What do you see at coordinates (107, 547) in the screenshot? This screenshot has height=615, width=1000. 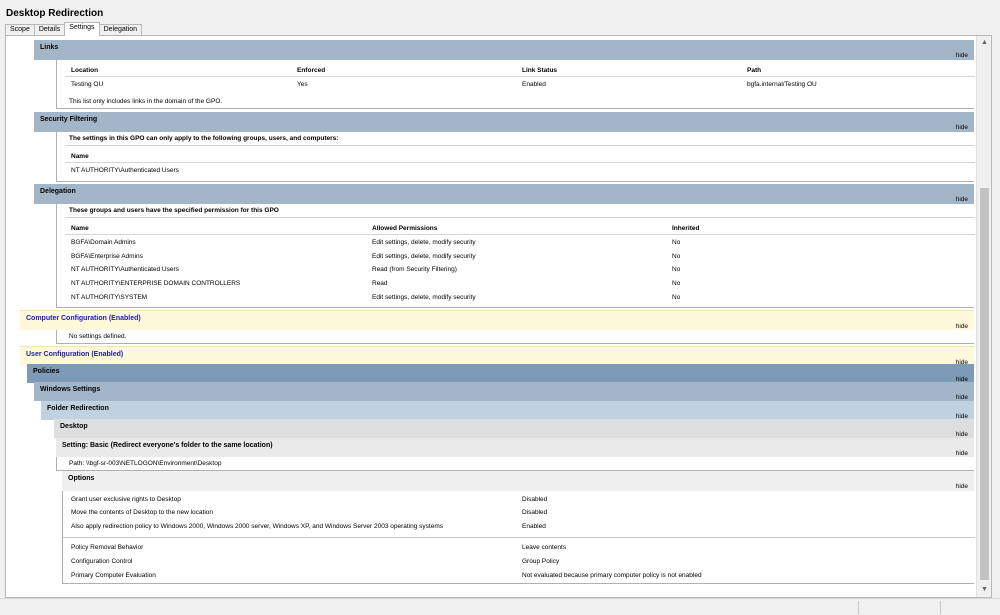 I see `policy-row-label: Policy Removal Behavior` at bounding box center [107, 547].